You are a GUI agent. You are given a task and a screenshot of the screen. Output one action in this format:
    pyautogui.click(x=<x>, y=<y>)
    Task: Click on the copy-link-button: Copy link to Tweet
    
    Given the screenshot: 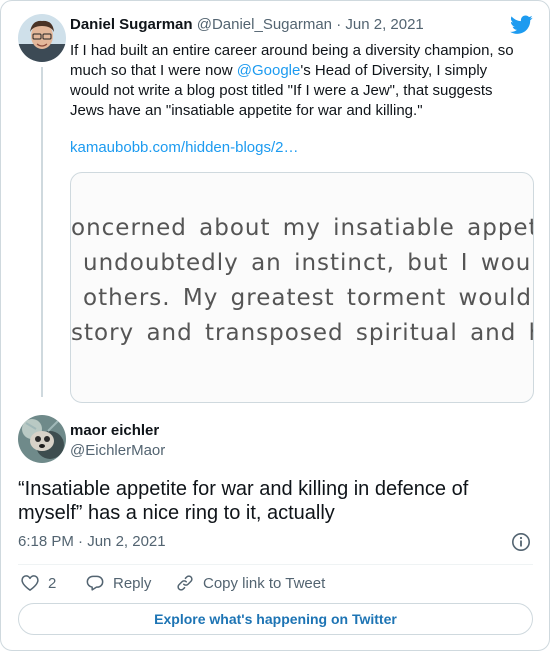 What is the action you would take?
    pyautogui.click(x=250, y=583)
    